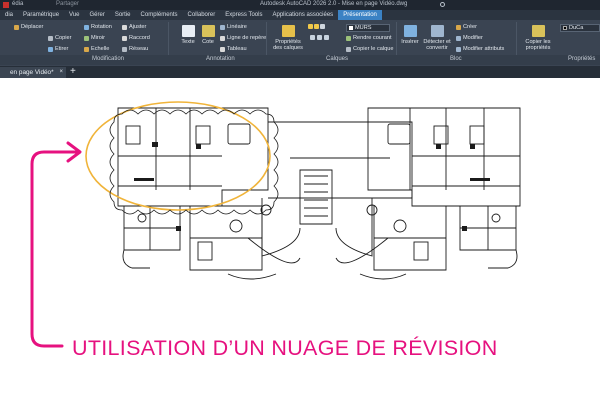 Image resolution: width=600 pixels, height=400 pixels. I want to click on create-block-button: Créer, so click(466, 27).